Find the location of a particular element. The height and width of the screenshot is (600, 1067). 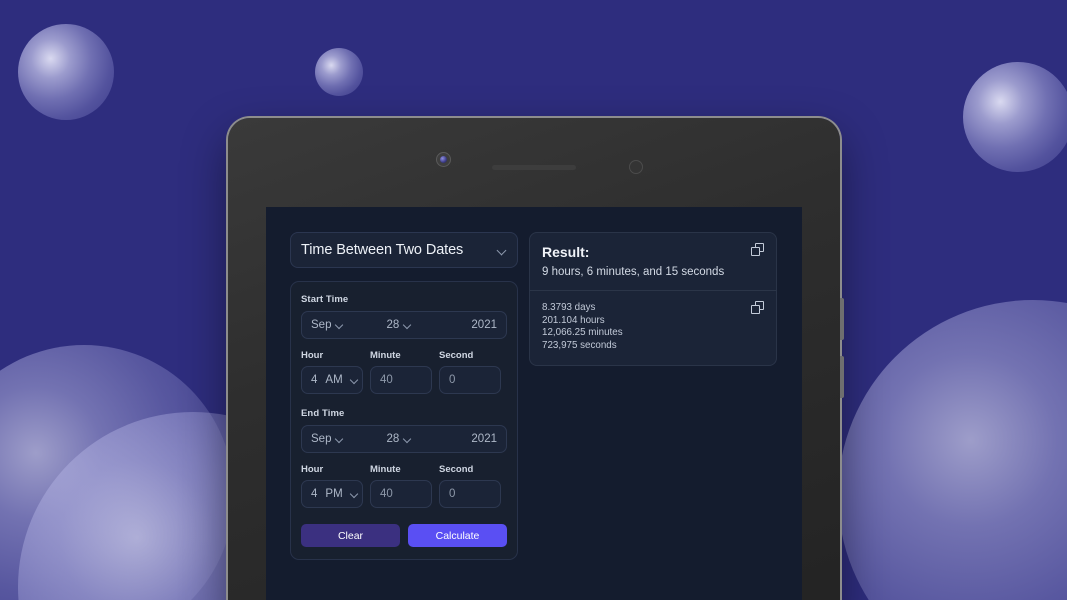

start-hour-value: 4 is located at coordinates (314, 380).